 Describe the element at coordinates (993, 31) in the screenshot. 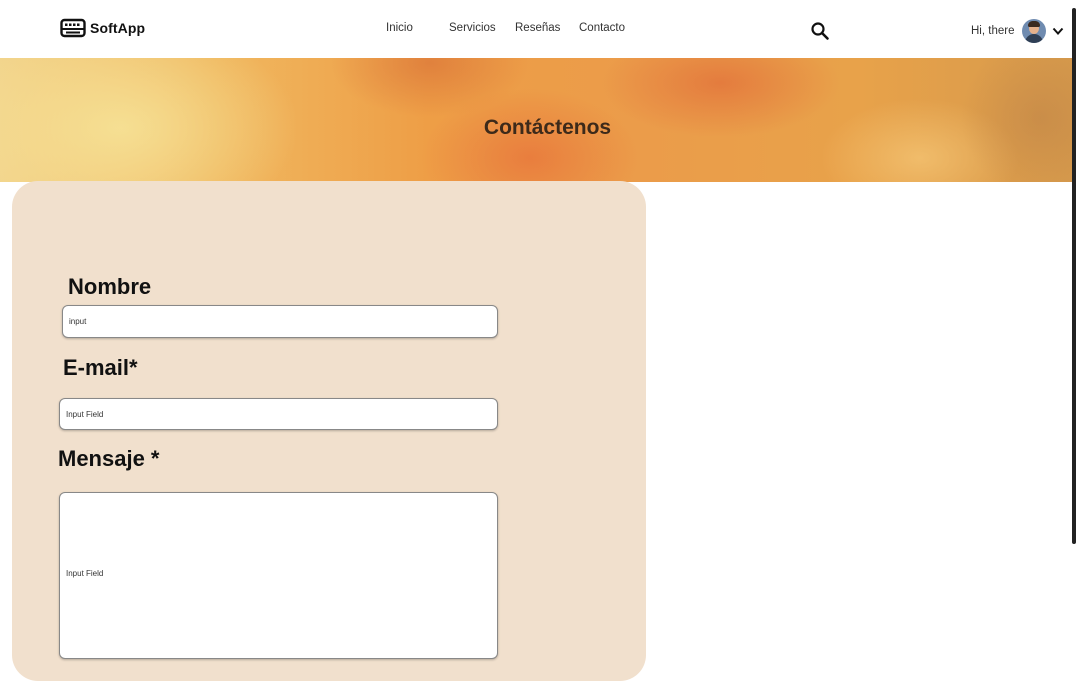

I see `user-greeting: Hi, there` at that location.